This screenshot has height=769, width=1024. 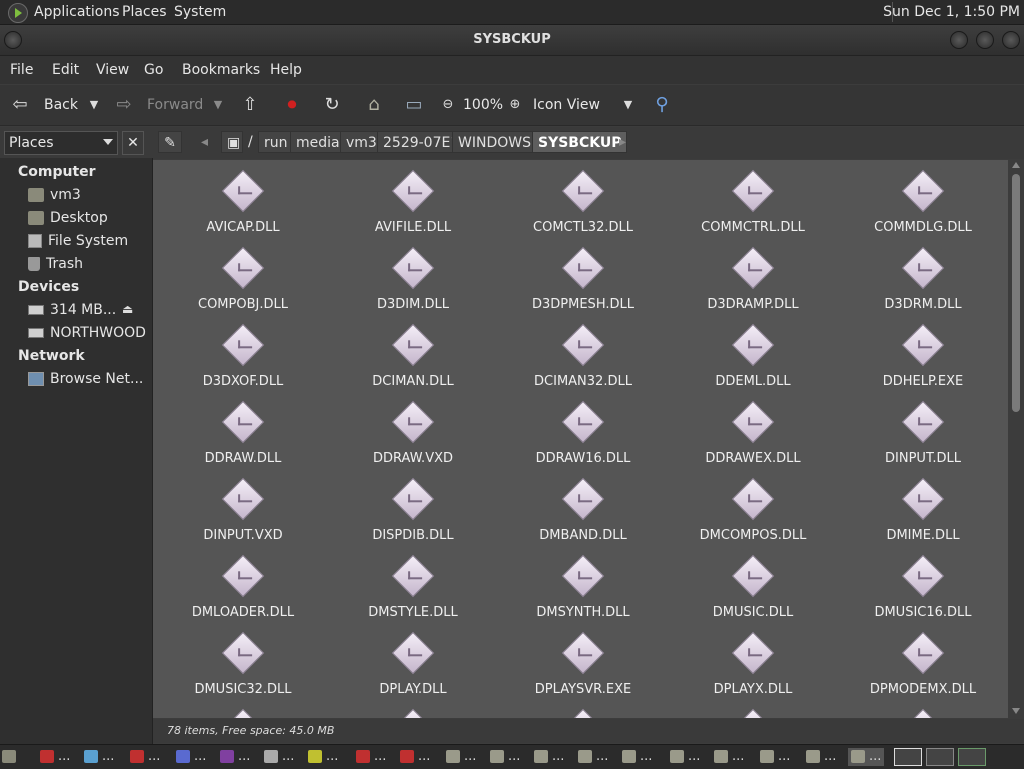 What do you see at coordinates (11, 757) in the screenshot?
I see `taskbar-window-button` at bounding box center [11, 757].